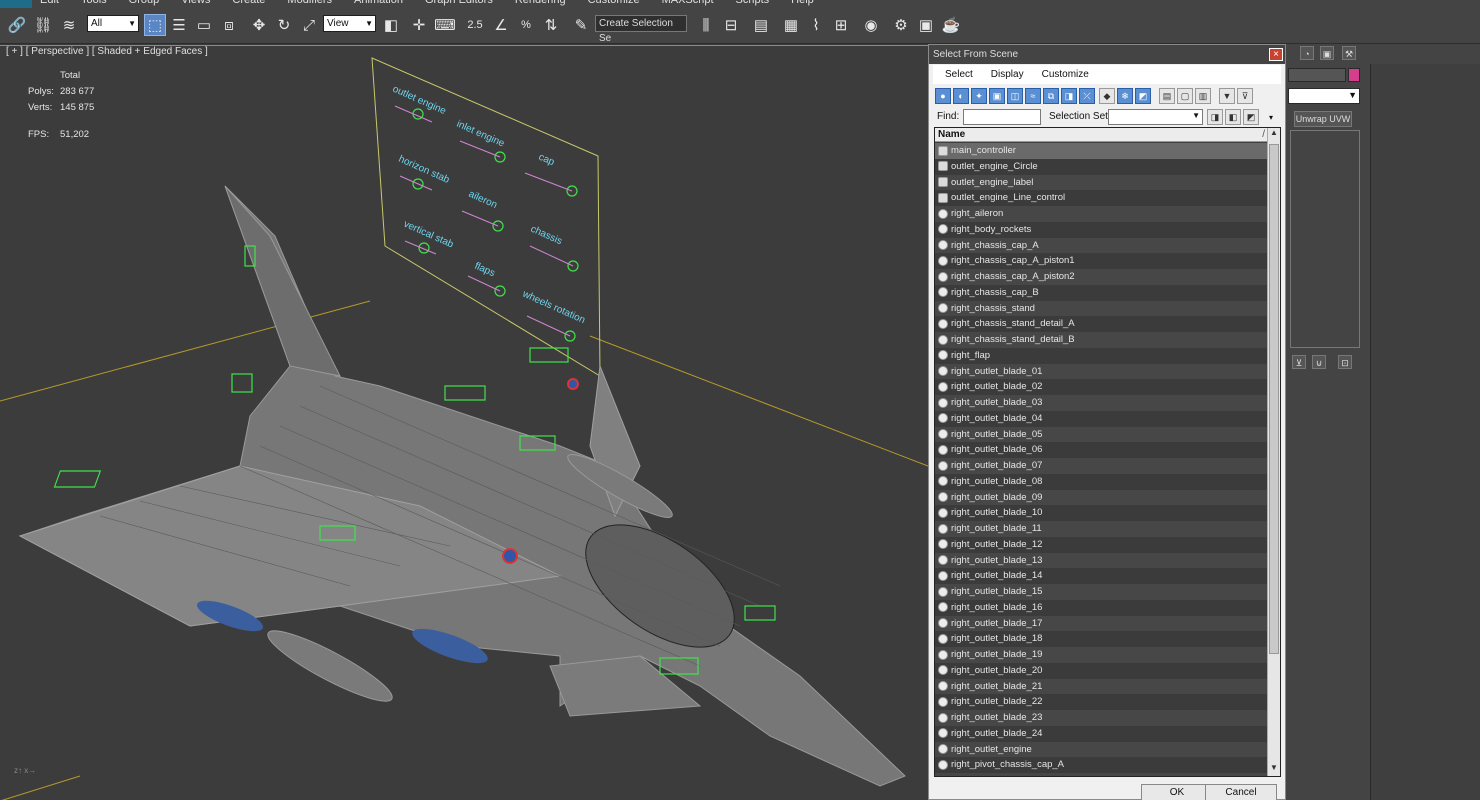 This screenshot has height=800, width=1480. I want to click on list-item: right_pivot_chassis_cap_A, so click(1102, 765).